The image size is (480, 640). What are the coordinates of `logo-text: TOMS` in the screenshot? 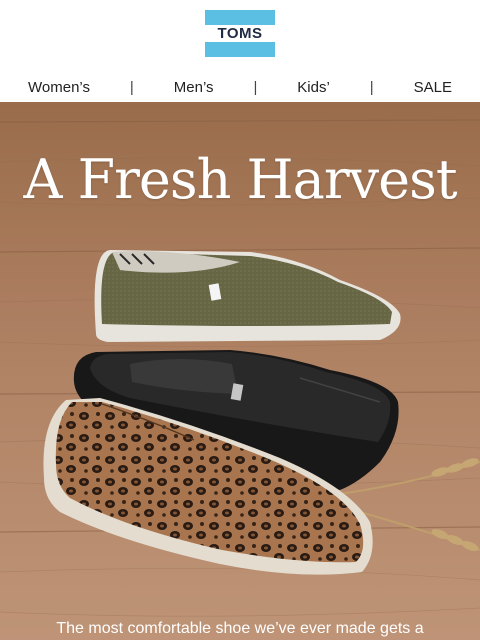 It's located at (240, 33).